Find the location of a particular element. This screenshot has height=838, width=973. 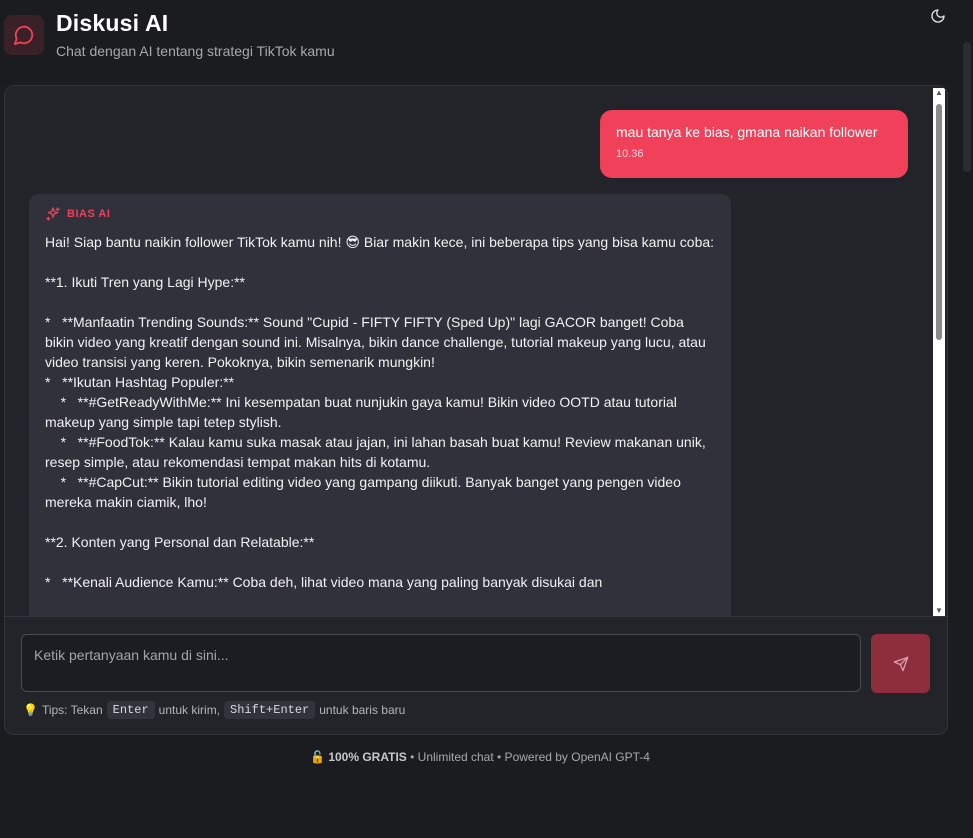

enter-key-hint: Enter is located at coordinates (130, 710).